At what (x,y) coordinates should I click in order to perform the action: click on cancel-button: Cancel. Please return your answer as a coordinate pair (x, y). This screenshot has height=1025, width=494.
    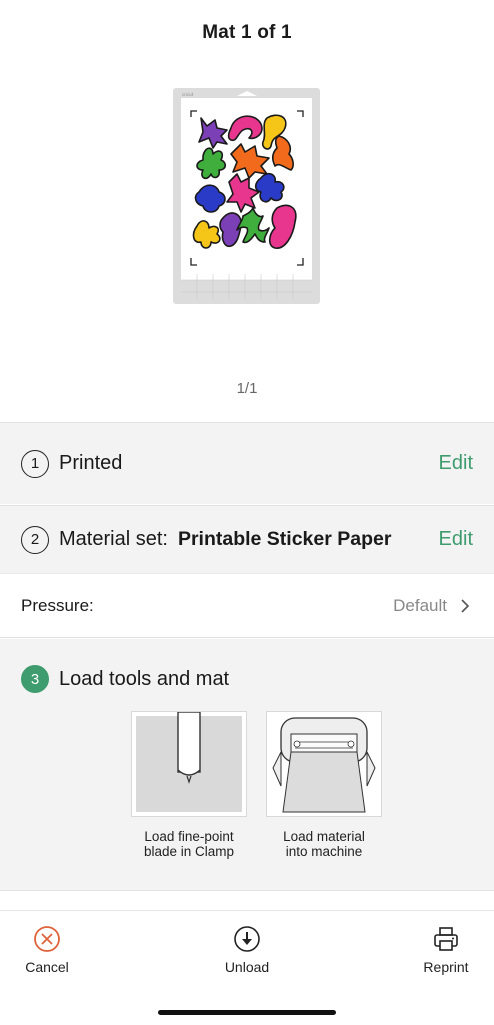
    Looking at the image, I should click on (47, 950).